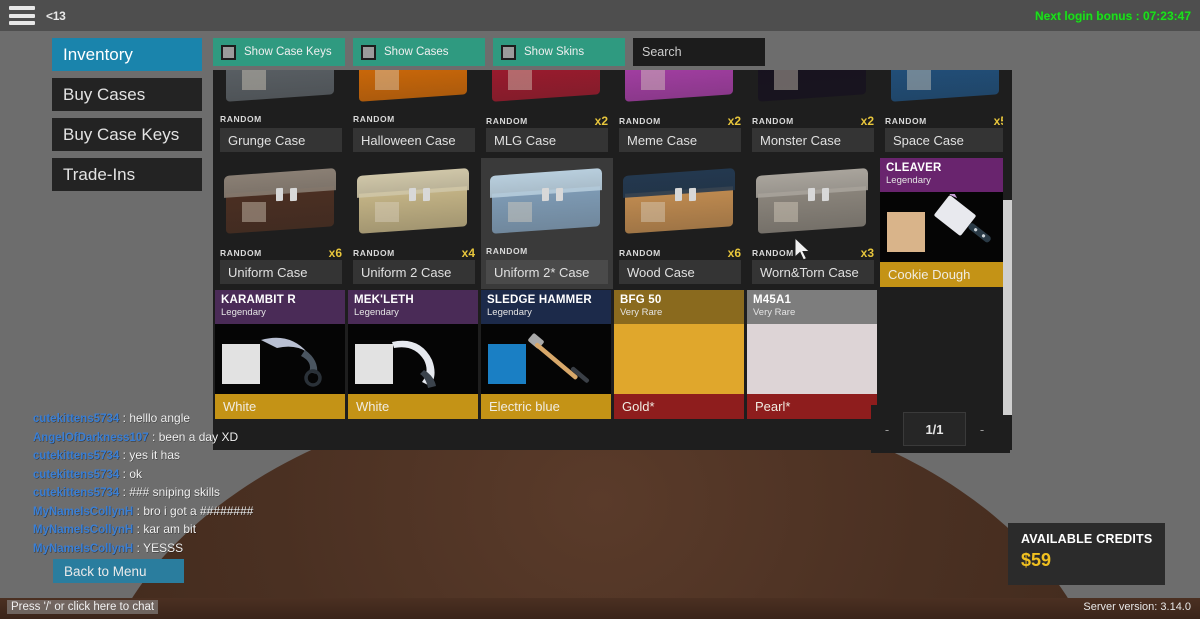 The image size is (1200, 619). I want to click on skin-card: SLEDGE HAMMER Legendary Electric blue, so click(546, 354).